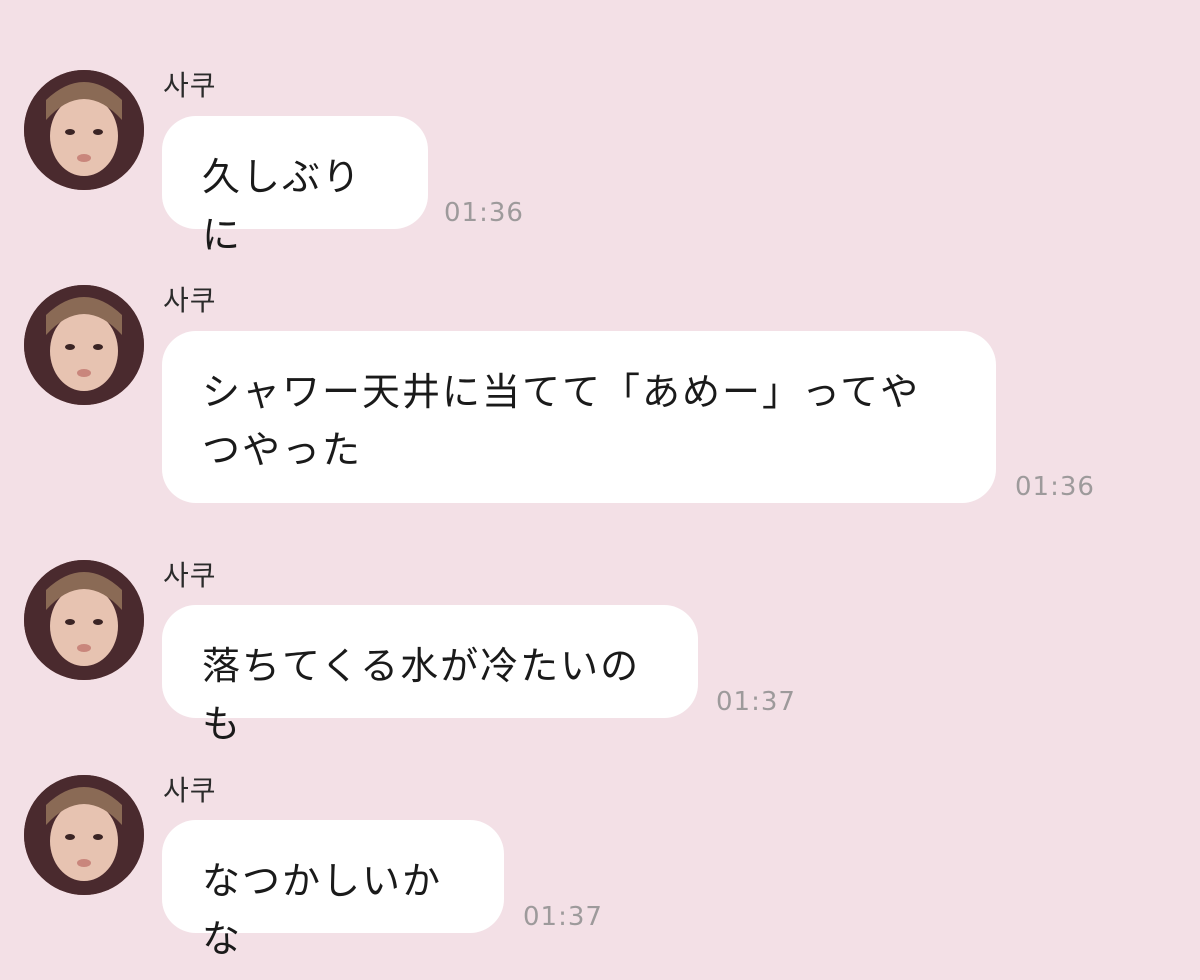  Describe the element at coordinates (295, 186) in the screenshot. I see `message-bubble: 久しぶりに` at that location.